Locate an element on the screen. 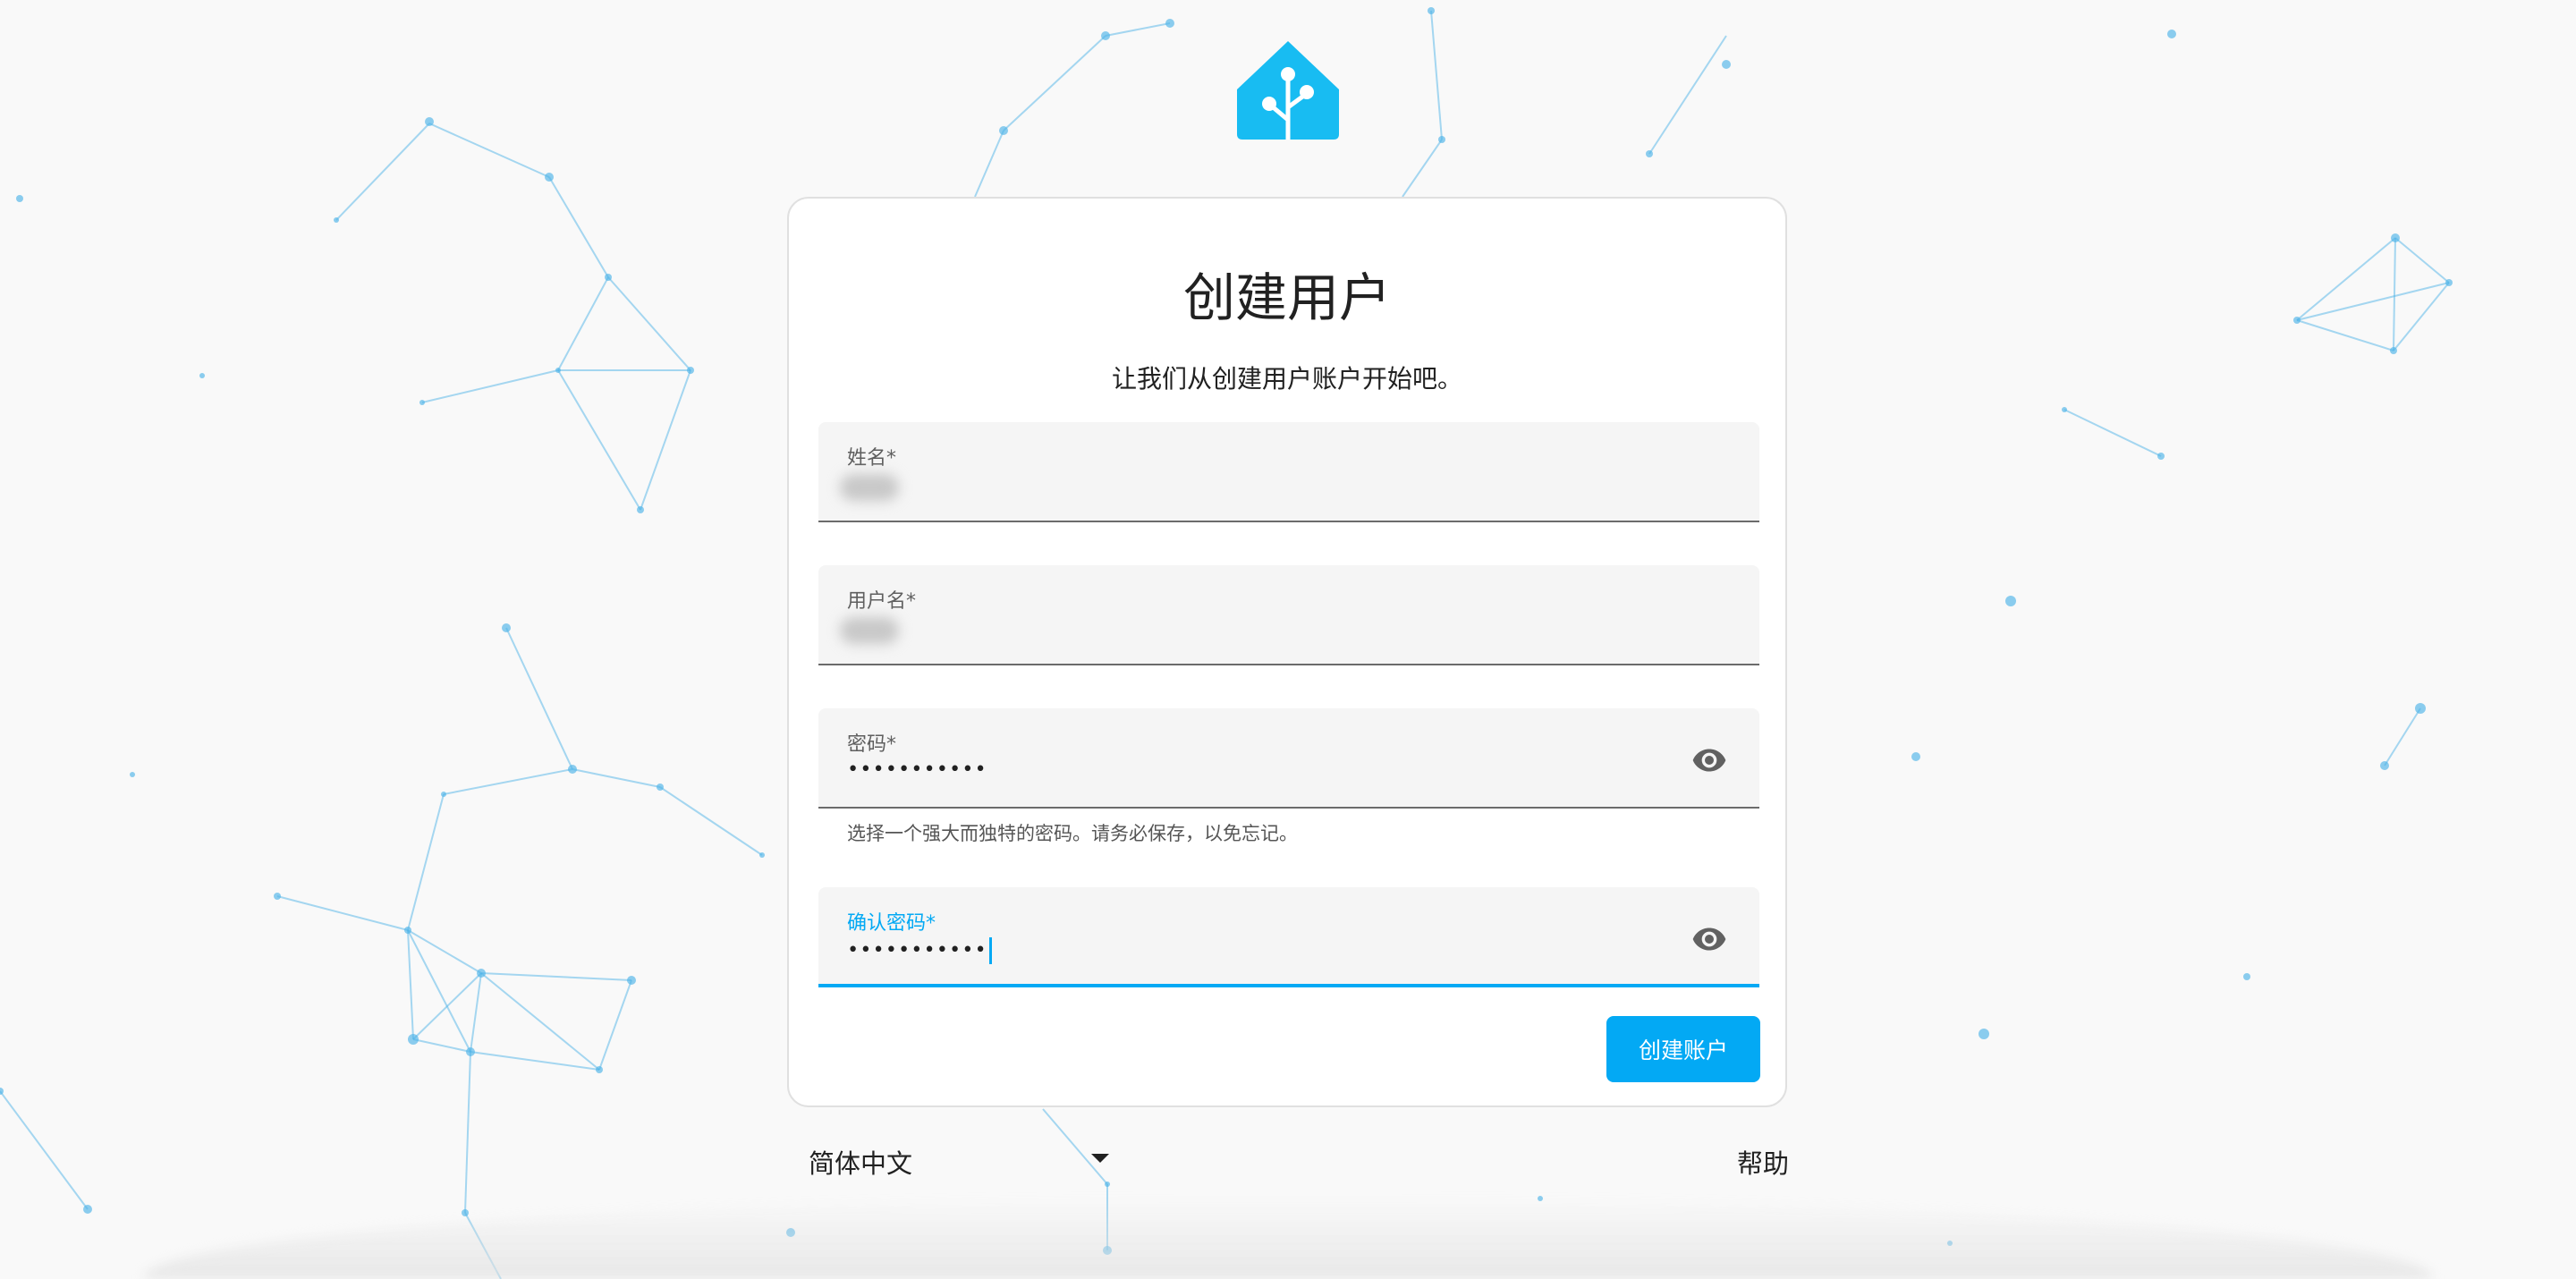 Image resolution: width=2576 pixels, height=1279 pixels. password-field-value: ••••••••••• is located at coordinates (917, 770).